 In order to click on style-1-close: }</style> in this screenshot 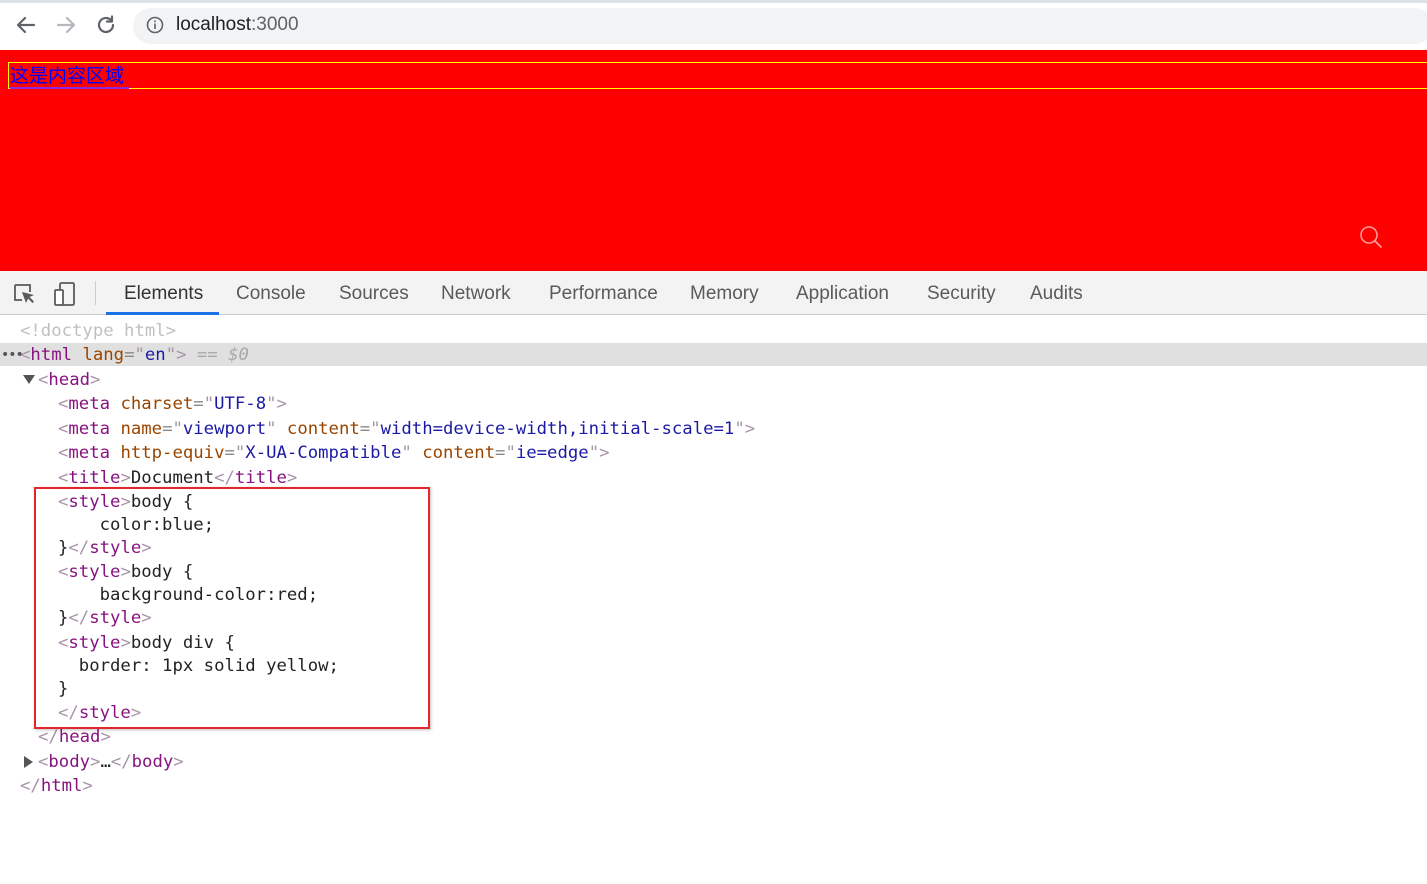, I will do `click(105, 548)`.